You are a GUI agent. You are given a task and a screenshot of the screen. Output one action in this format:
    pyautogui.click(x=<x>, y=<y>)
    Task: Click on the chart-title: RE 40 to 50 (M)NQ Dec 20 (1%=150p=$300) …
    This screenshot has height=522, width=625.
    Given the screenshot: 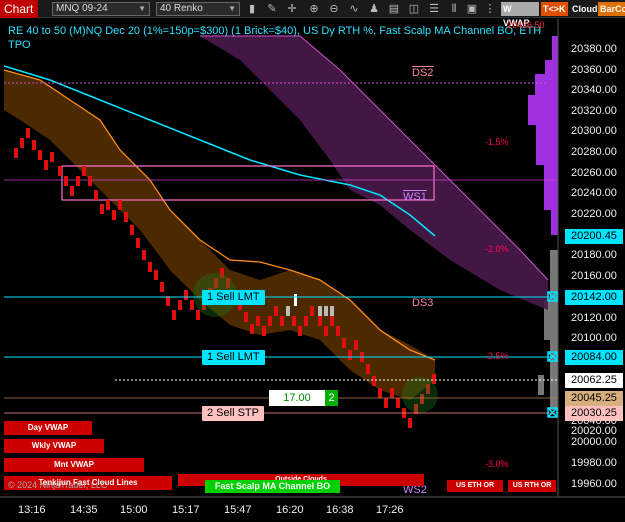 What is the action you would take?
    pyautogui.click(x=275, y=38)
    